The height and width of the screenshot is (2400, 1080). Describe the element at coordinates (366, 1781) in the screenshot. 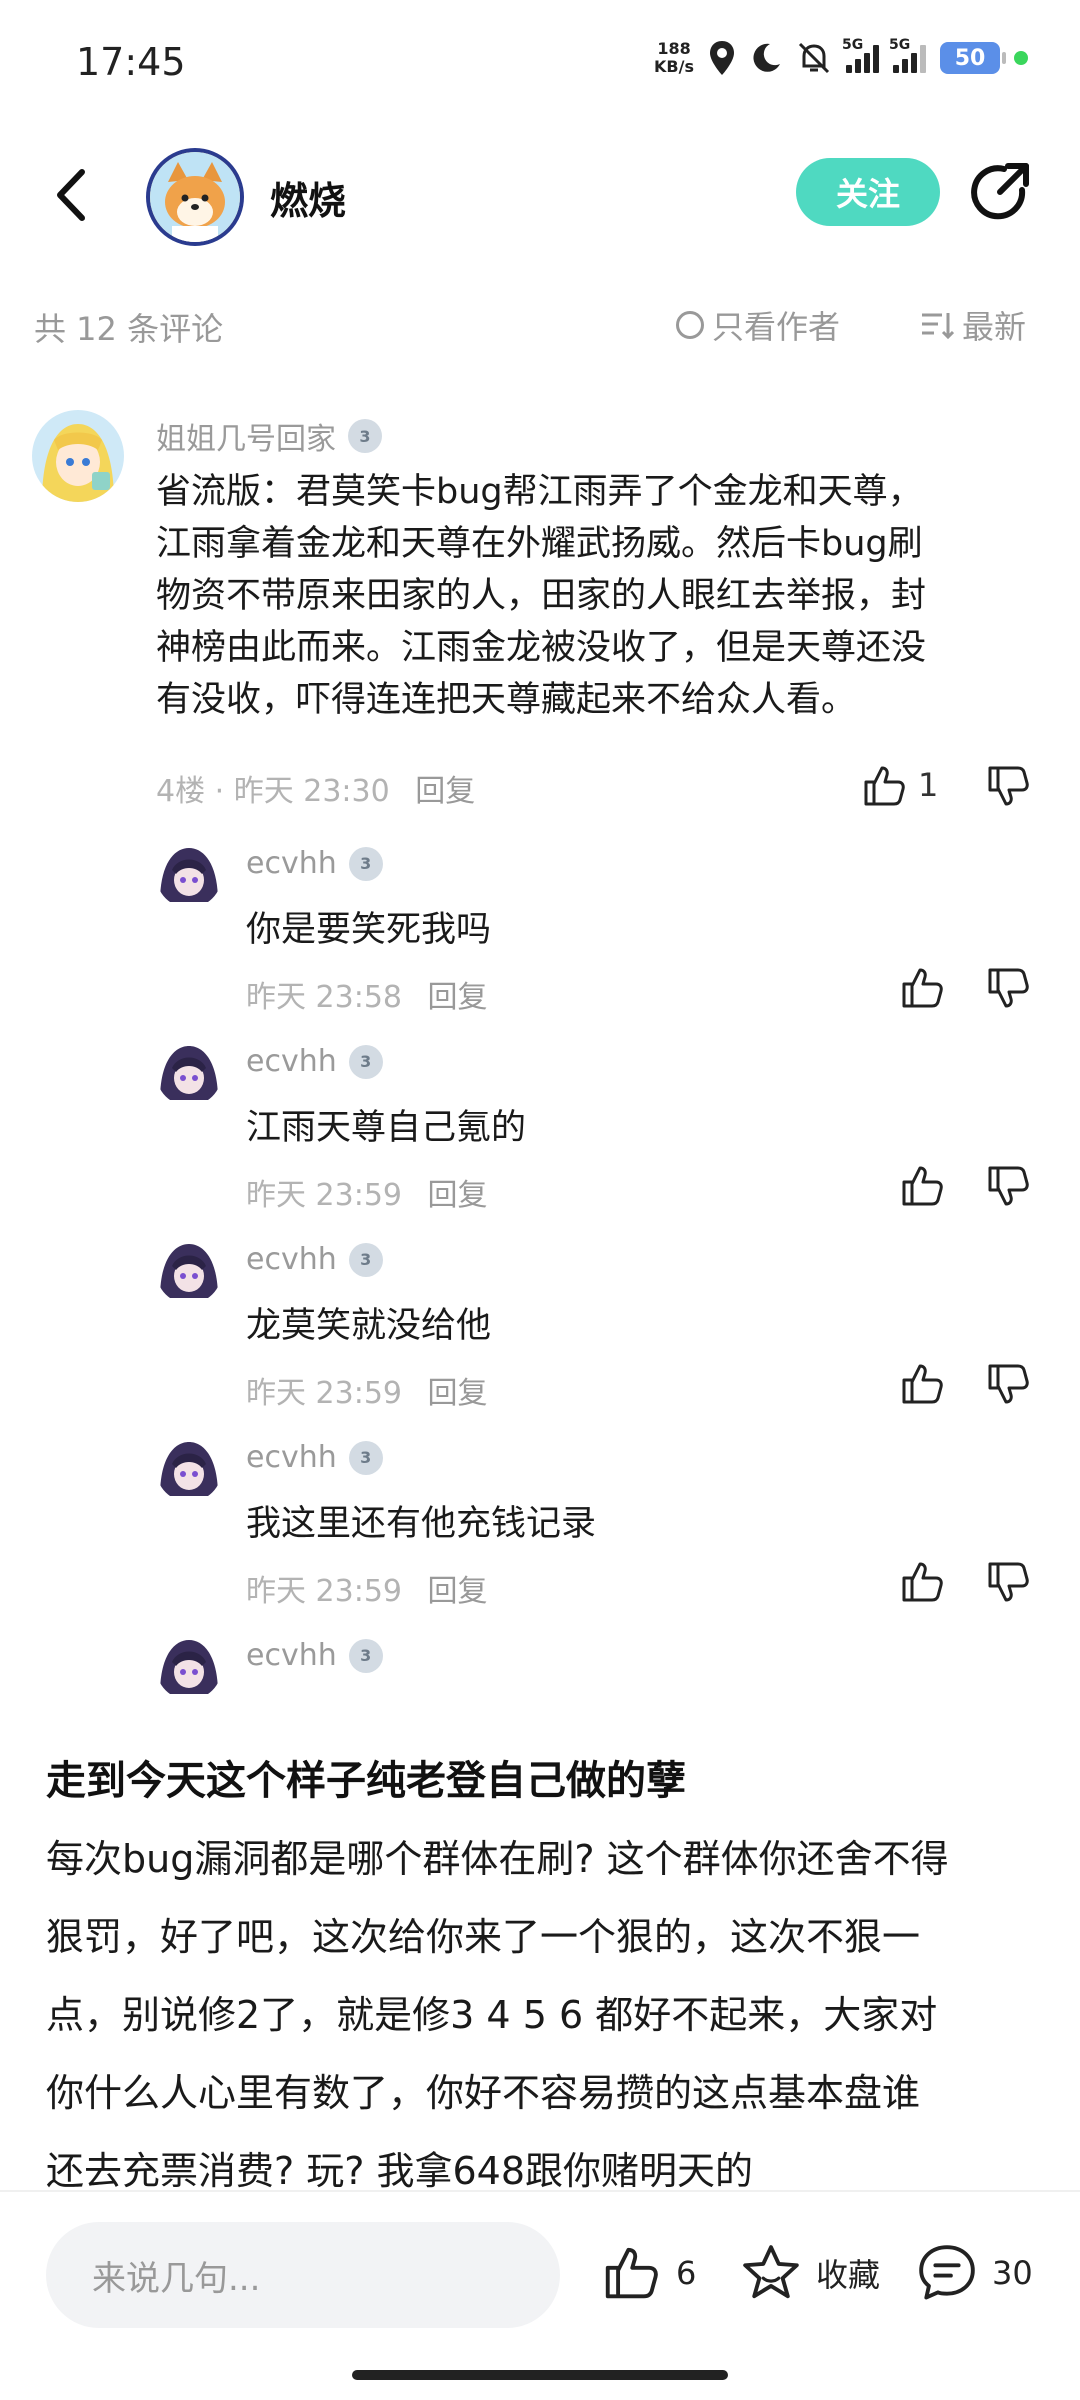

I see `post-title: 走到今天这个样子纯老登自己做的孽` at that location.